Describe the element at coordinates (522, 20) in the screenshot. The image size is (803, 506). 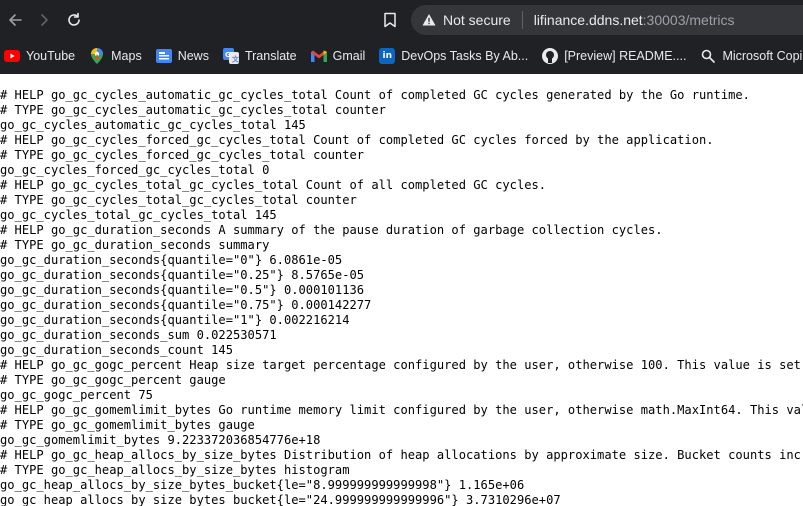
I see `omnibox-divider` at that location.